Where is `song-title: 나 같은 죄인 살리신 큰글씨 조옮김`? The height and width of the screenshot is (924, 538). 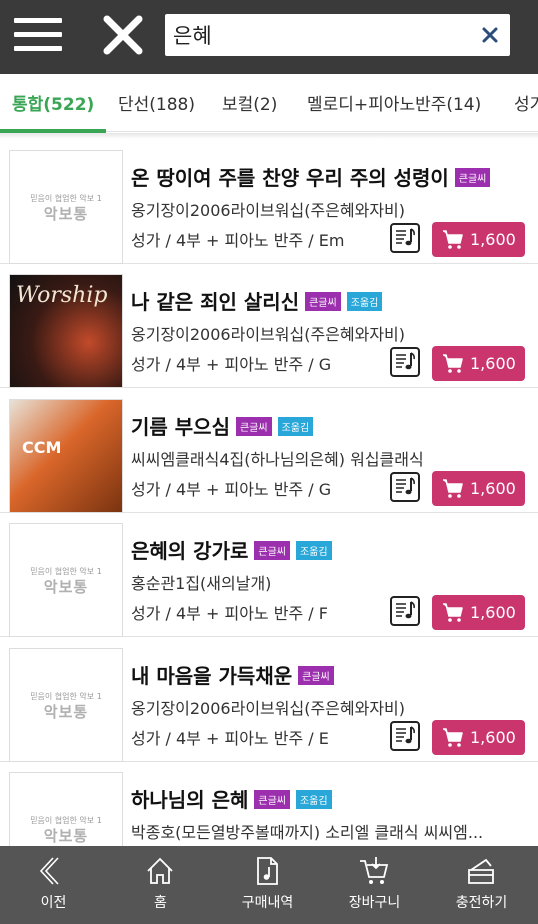 song-title: 나 같은 죄인 살리신 큰글씨 조옮김 is located at coordinates (257, 300).